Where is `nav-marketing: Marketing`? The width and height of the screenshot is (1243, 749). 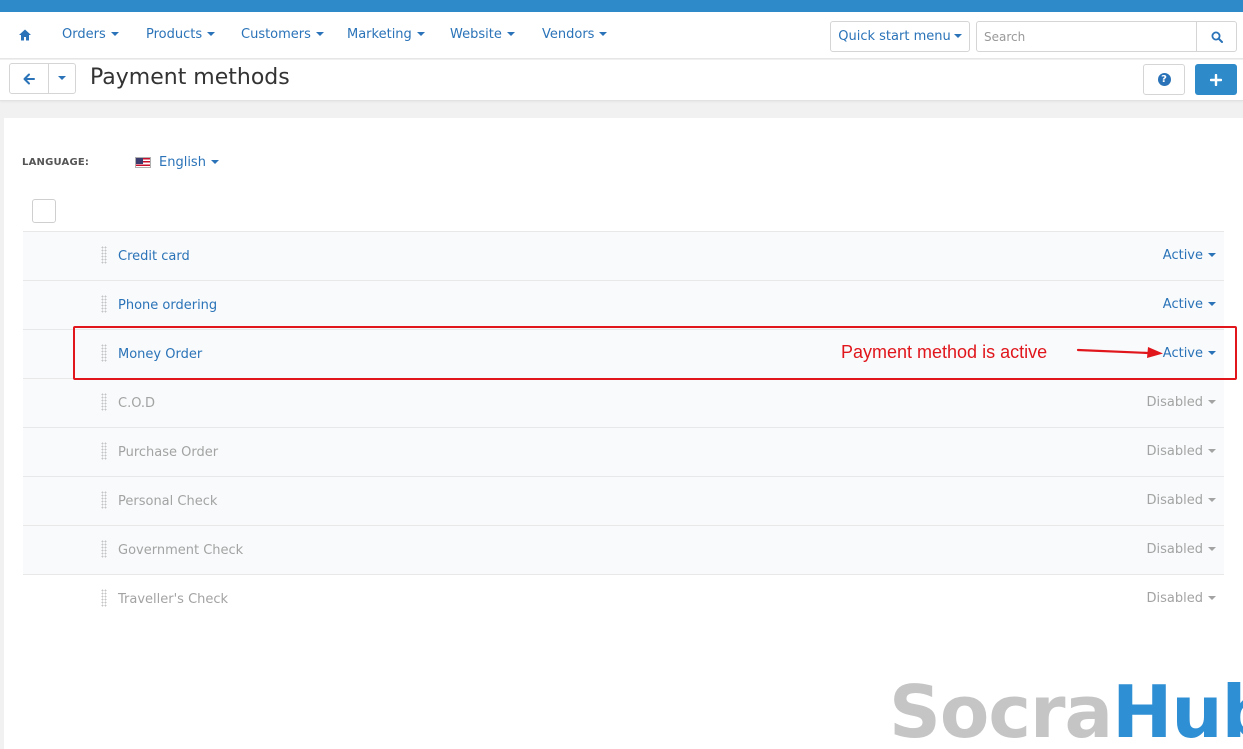
nav-marketing: Marketing is located at coordinates (386, 34).